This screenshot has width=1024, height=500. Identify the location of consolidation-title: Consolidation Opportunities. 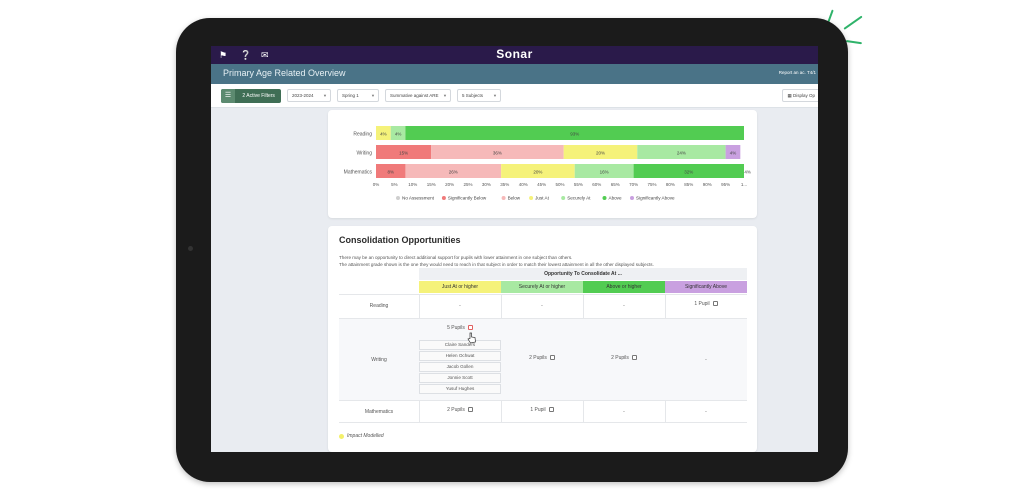
(400, 240).